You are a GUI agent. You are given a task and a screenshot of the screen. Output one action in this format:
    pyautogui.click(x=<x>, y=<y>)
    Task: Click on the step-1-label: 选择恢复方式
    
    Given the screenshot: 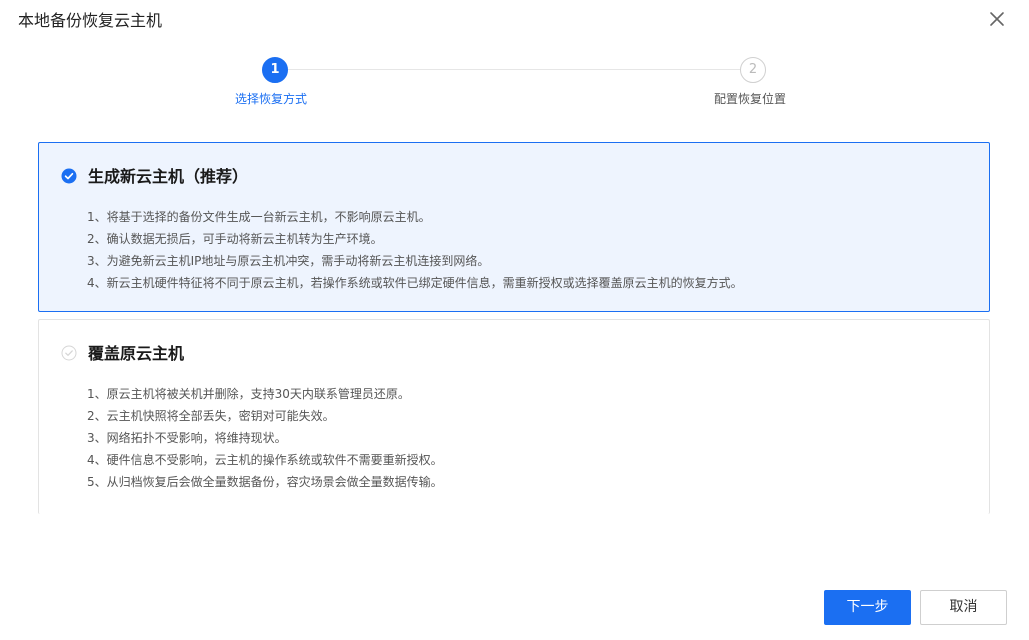 What is the action you would take?
    pyautogui.click(x=271, y=99)
    